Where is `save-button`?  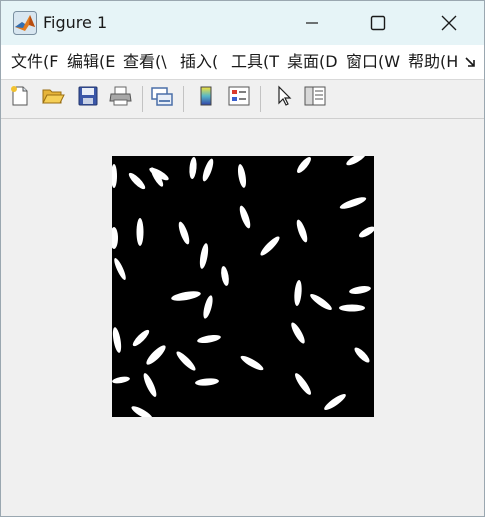 save-button is located at coordinates (88, 98).